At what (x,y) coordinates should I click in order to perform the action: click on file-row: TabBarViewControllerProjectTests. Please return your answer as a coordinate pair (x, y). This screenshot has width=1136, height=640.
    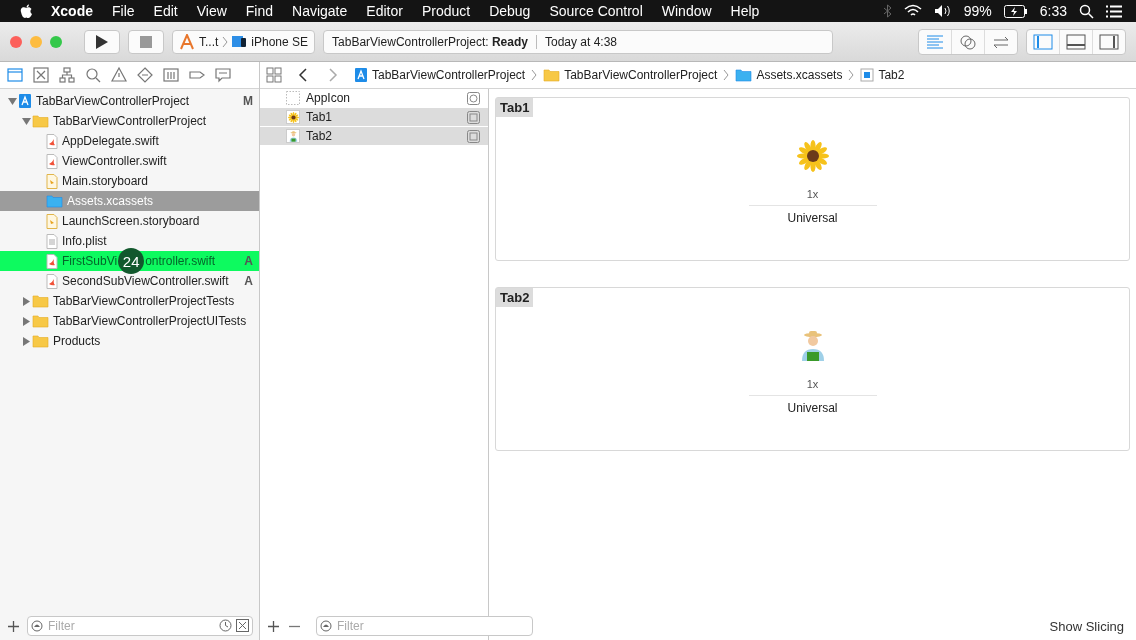
    Looking at the image, I should click on (129, 301).